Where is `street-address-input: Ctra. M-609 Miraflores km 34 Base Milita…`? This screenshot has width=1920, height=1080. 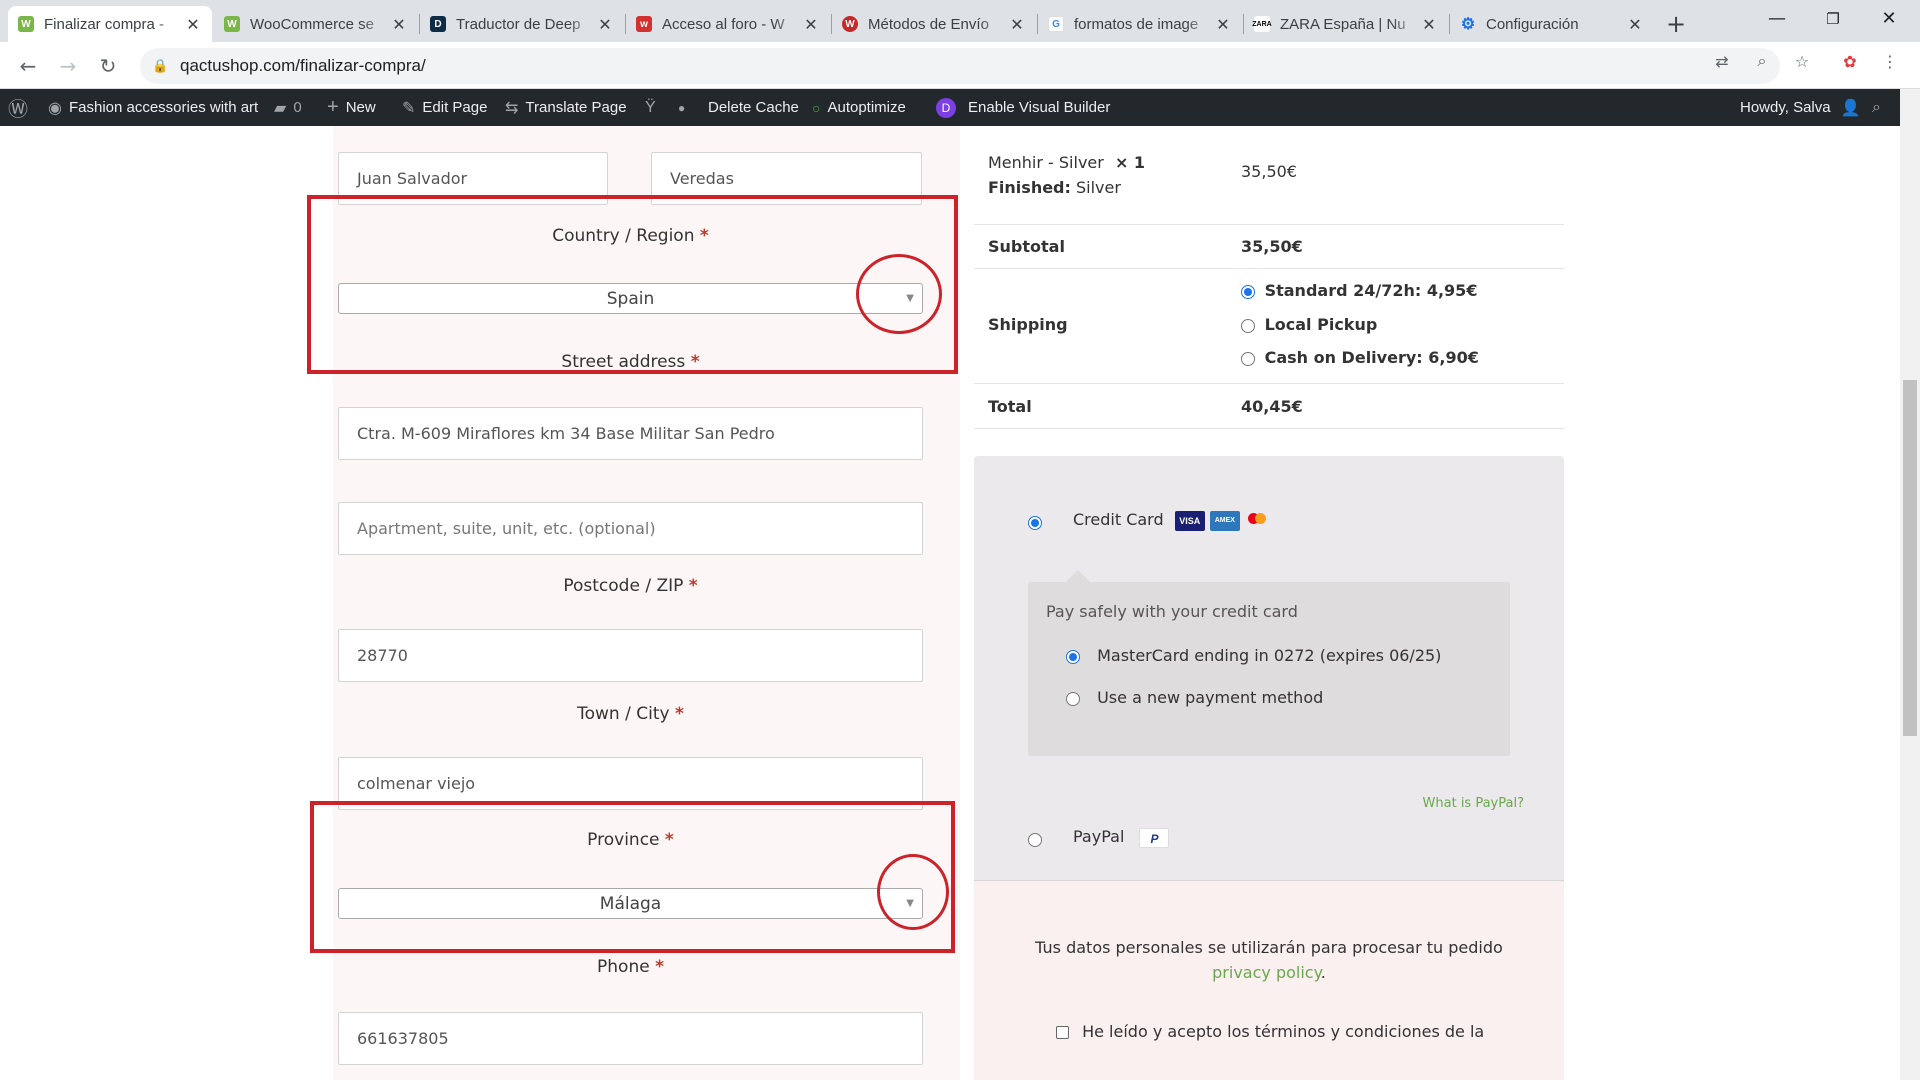
street-address-input: Ctra. M-609 Miraflores km 34 Base Milita… is located at coordinates (630, 433).